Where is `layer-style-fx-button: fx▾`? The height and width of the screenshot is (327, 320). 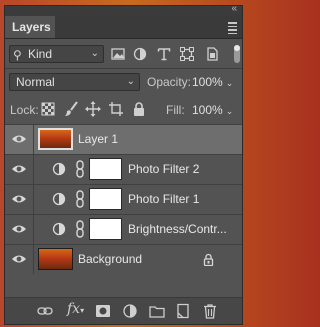
layer-style-fx-button: fx▾ is located at coordinates (75, 309).